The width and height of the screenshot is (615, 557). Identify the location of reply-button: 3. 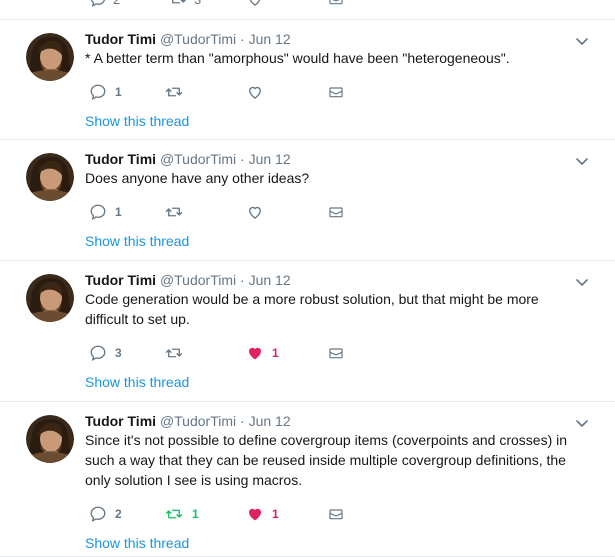
(105, 353).